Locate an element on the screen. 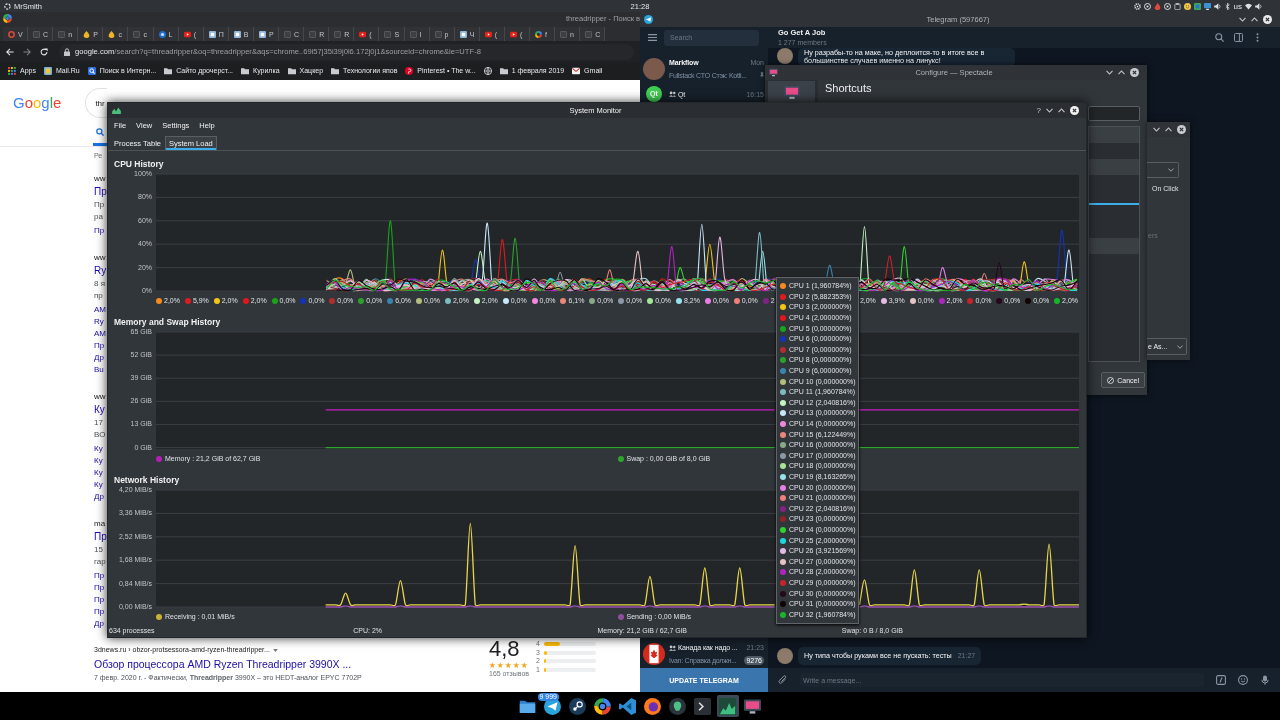  square-icon is located at coordinates (212, 34).